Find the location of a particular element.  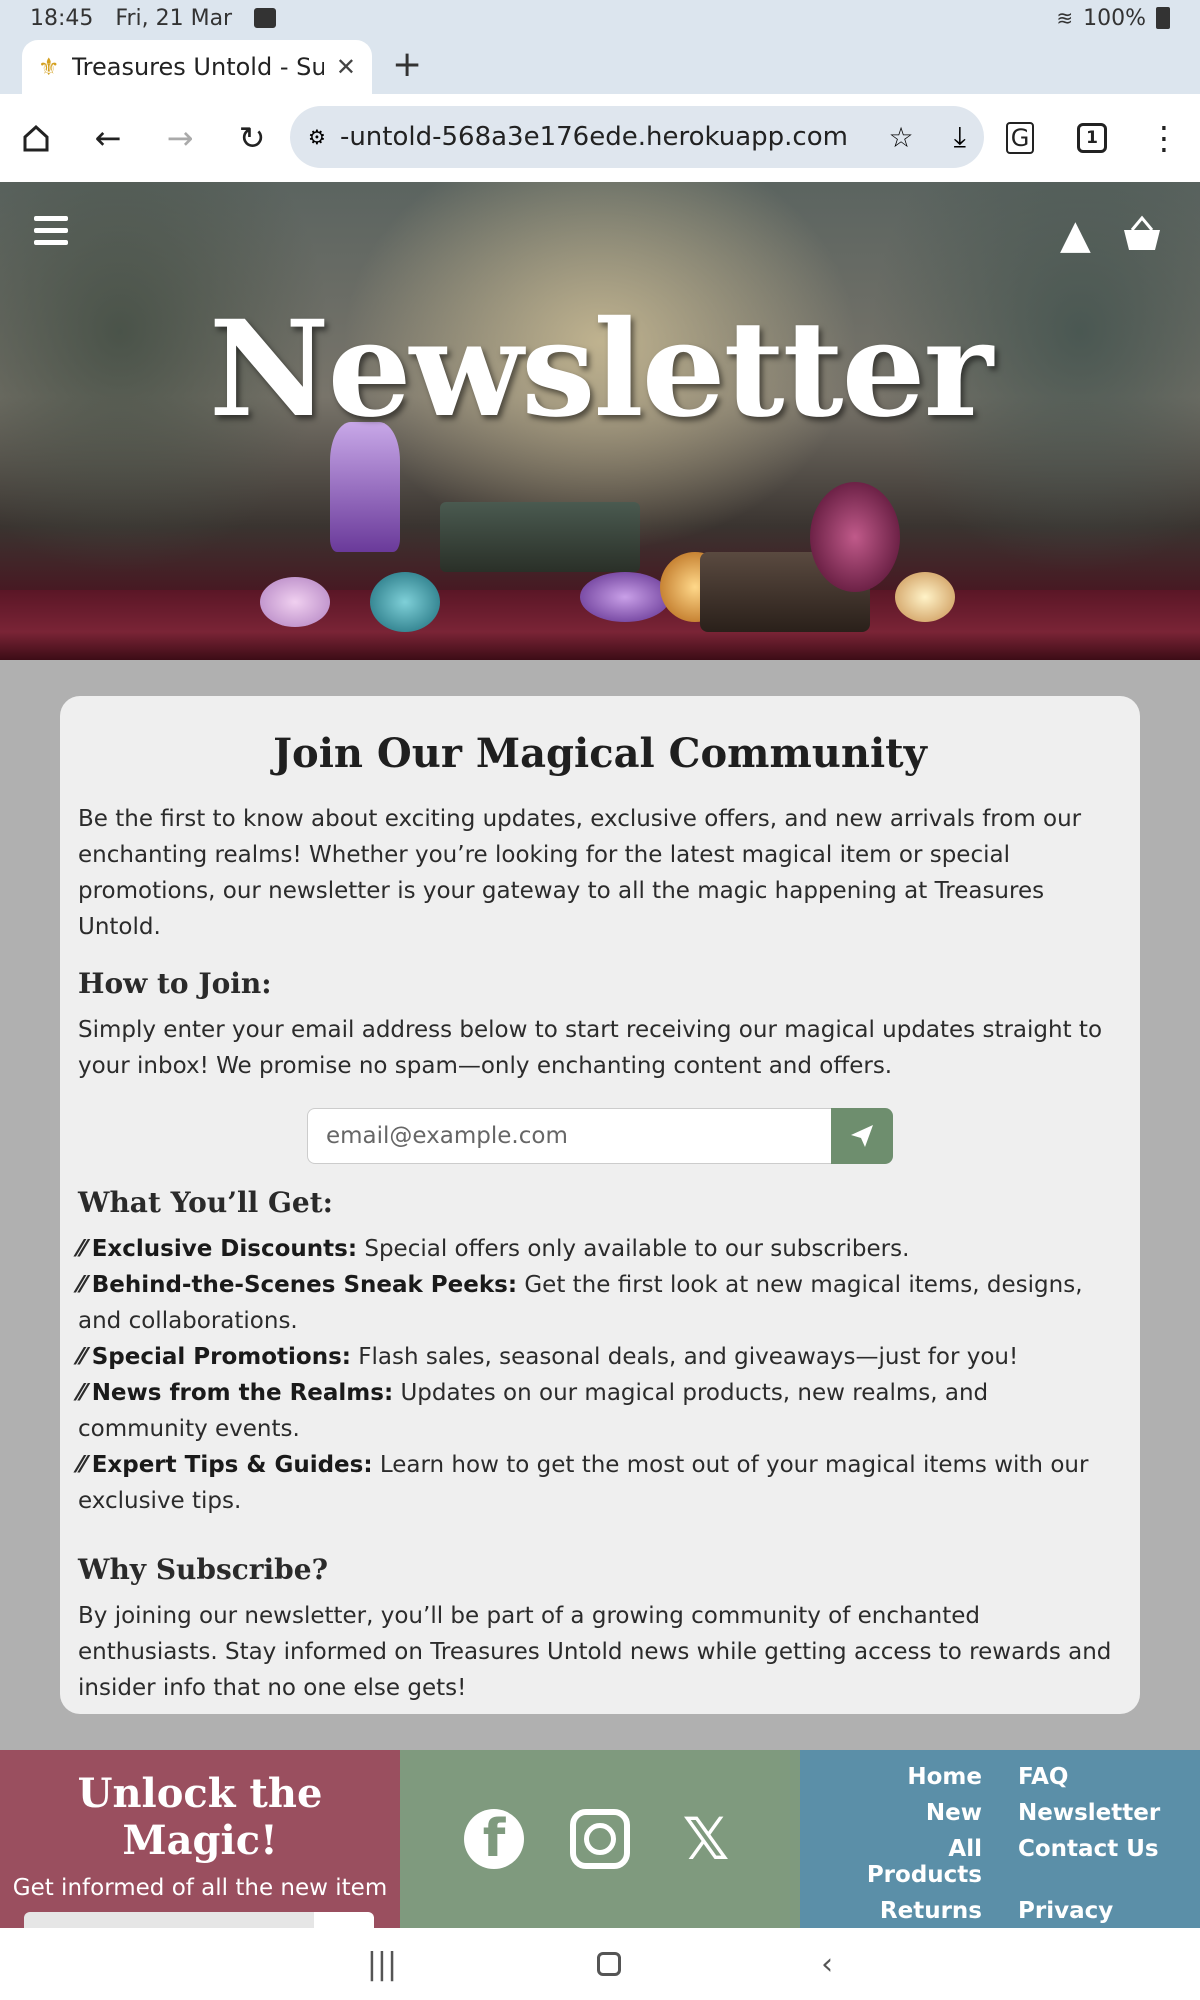

back-nav-icon: ‹ is located at coordinates (827, 1964).